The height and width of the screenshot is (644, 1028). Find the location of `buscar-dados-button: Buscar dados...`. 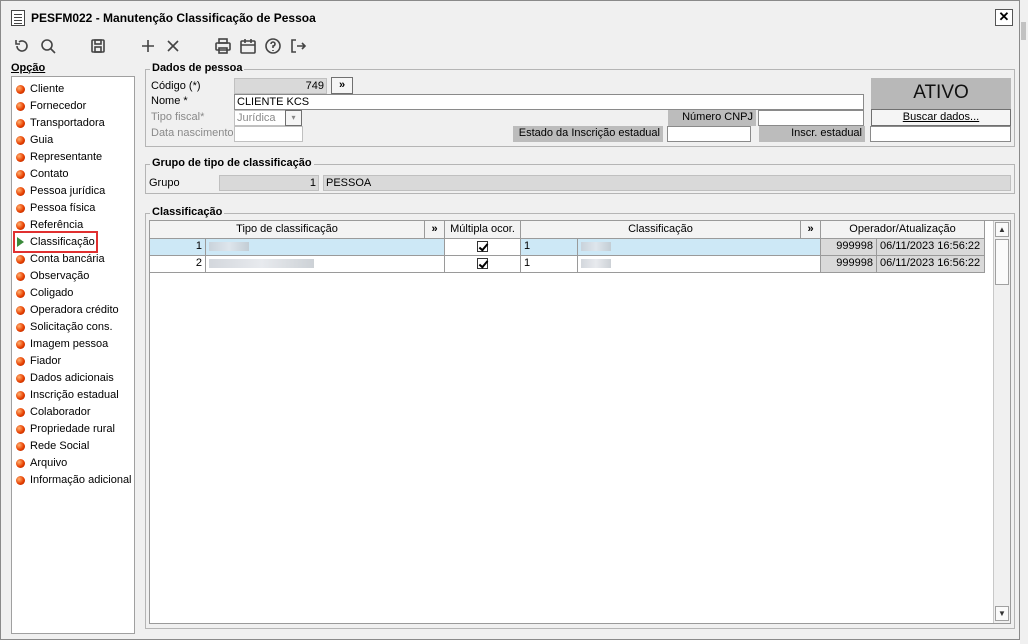

buscar-dados-button: Buscar dados... is located at coordinates (941, 117).